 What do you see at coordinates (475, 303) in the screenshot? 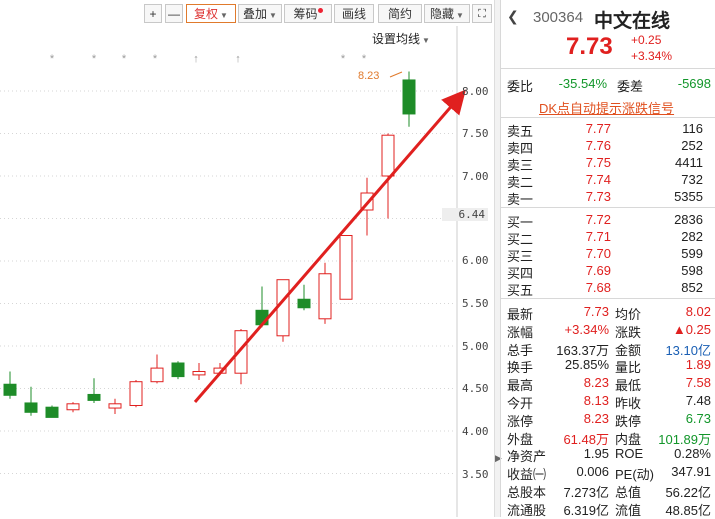
I see `y-tick: 5.50` at bounding box center [475, 303].